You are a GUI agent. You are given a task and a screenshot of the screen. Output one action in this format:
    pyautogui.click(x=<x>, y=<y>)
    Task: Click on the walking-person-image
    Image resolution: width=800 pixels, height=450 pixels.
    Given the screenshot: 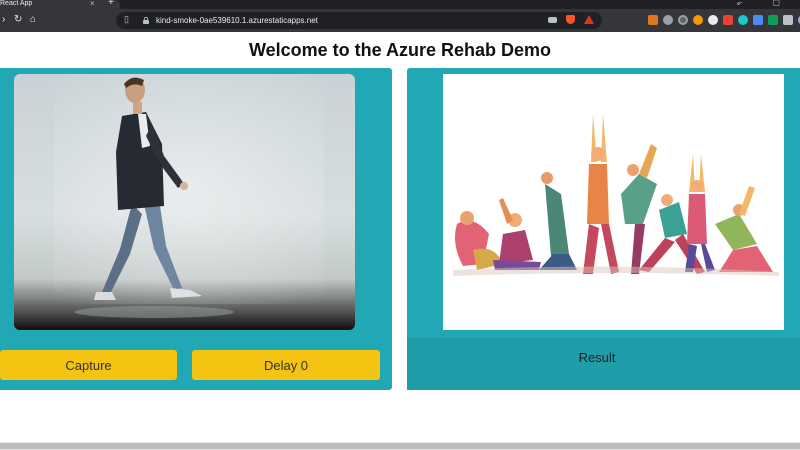 What is the action you would take?
    pyautogui.click(x=154, y=197)
    